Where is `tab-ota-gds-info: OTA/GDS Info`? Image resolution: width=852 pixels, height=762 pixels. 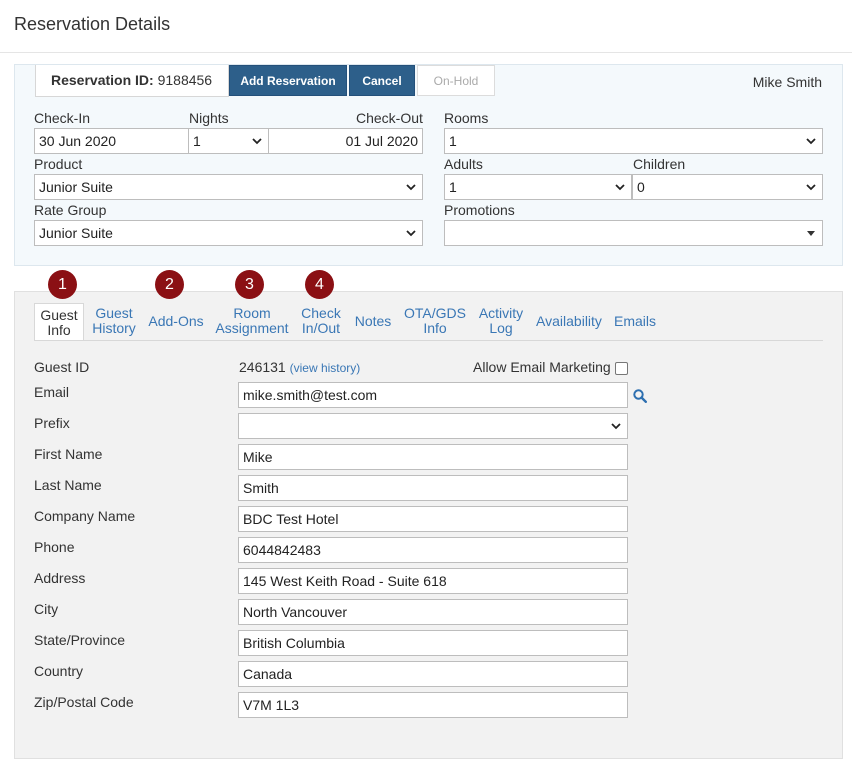
tab-ota-gds-info: OTA/GDS Info is located at coordinates (435, 321).